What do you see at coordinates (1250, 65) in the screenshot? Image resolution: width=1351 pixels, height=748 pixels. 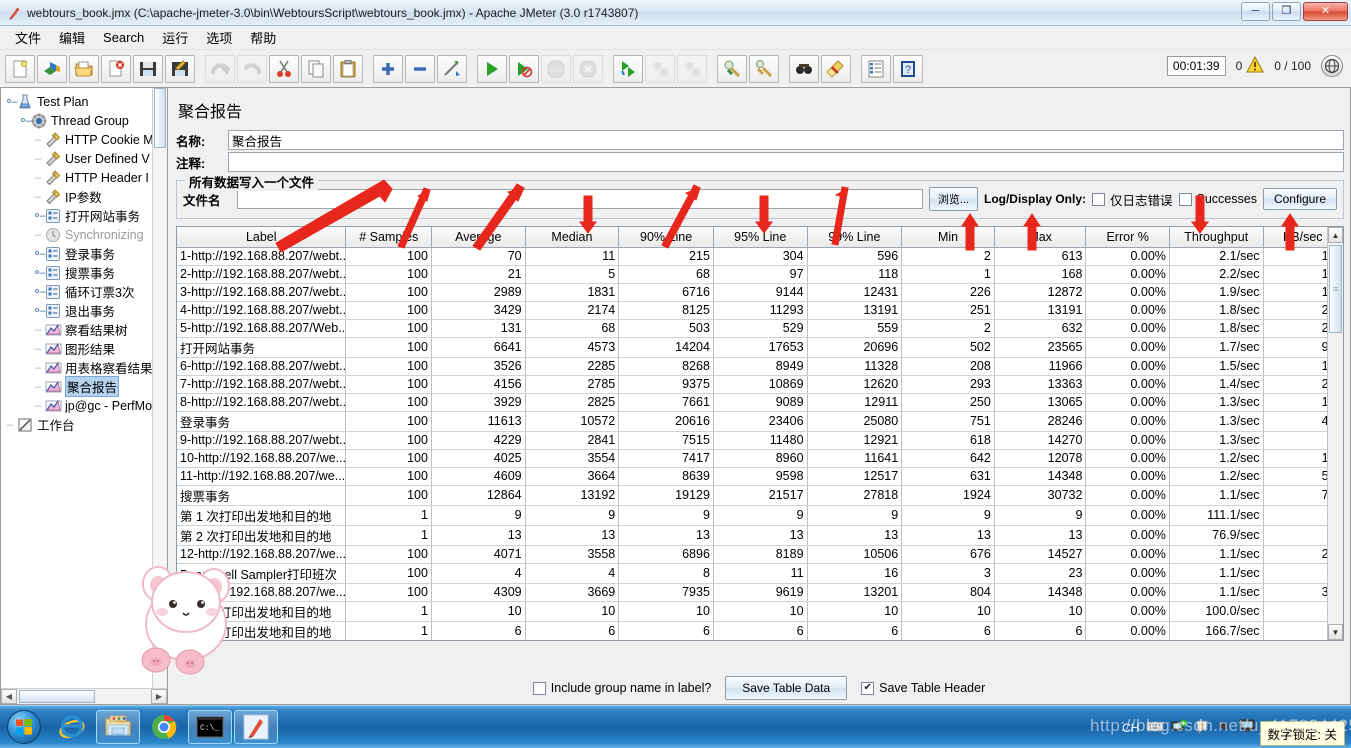 I see `warning-status: 0` at bounding box center [1250, 65].